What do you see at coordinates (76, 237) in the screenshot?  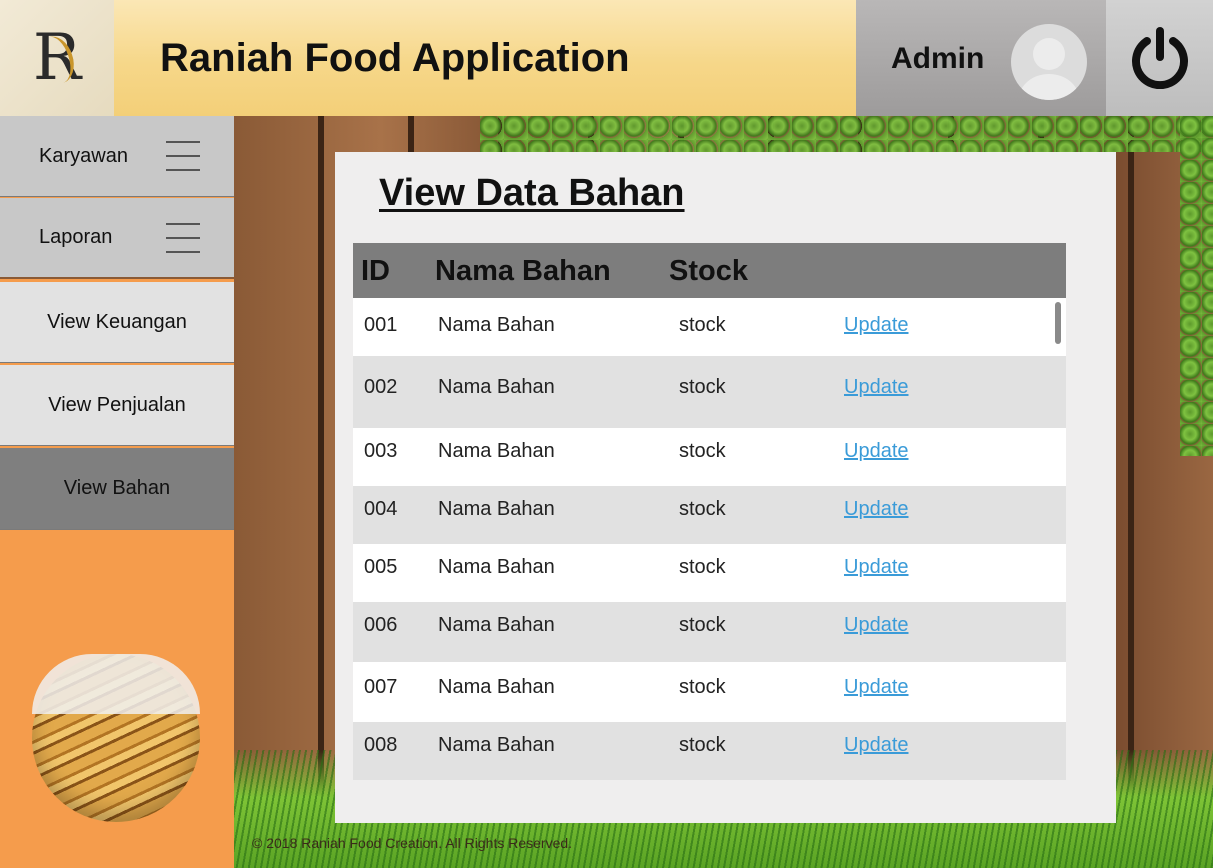 I see `sidebar-item-label: Laporan` at bounding box center [76, 237].